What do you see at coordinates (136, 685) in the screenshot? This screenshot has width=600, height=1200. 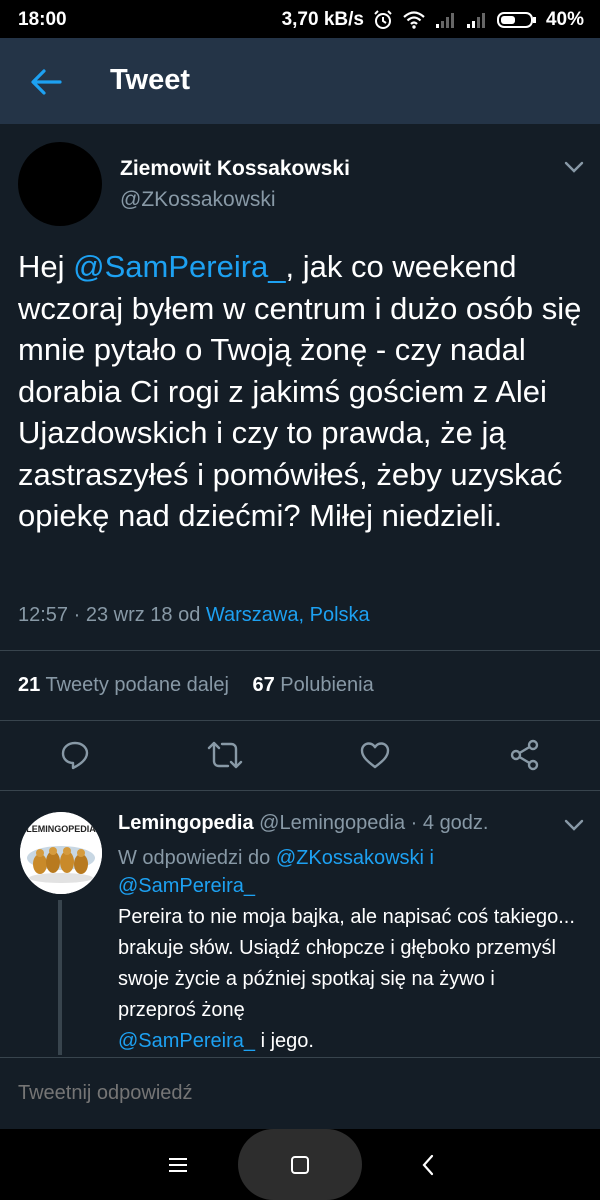 I see `retweets-label: Tweety podane dalej` at bounding box center [136, 685].